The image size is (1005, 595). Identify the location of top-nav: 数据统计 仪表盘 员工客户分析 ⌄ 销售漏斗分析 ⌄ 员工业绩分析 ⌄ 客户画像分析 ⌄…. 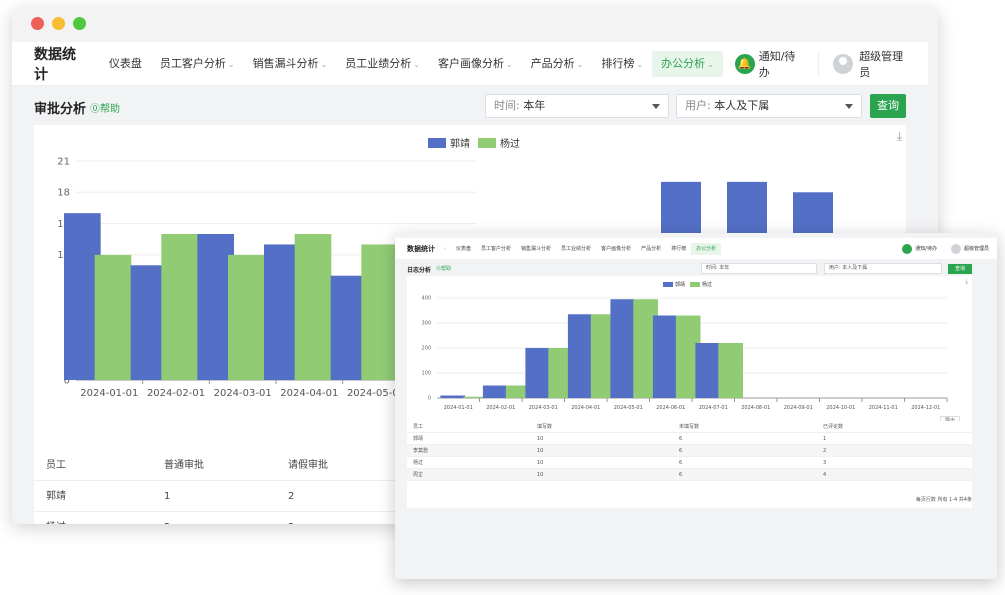
(470, 64).